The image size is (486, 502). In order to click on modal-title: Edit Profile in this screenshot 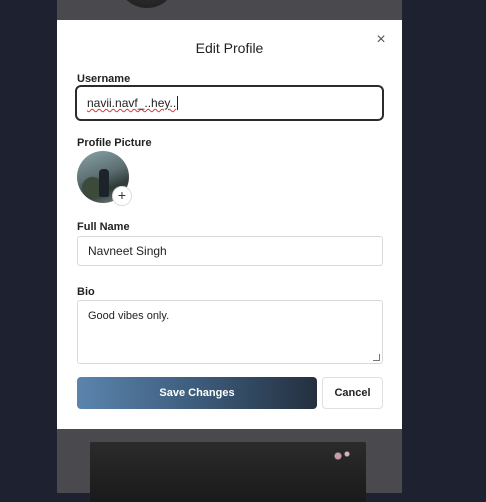, I will do `click(229, 48)`.